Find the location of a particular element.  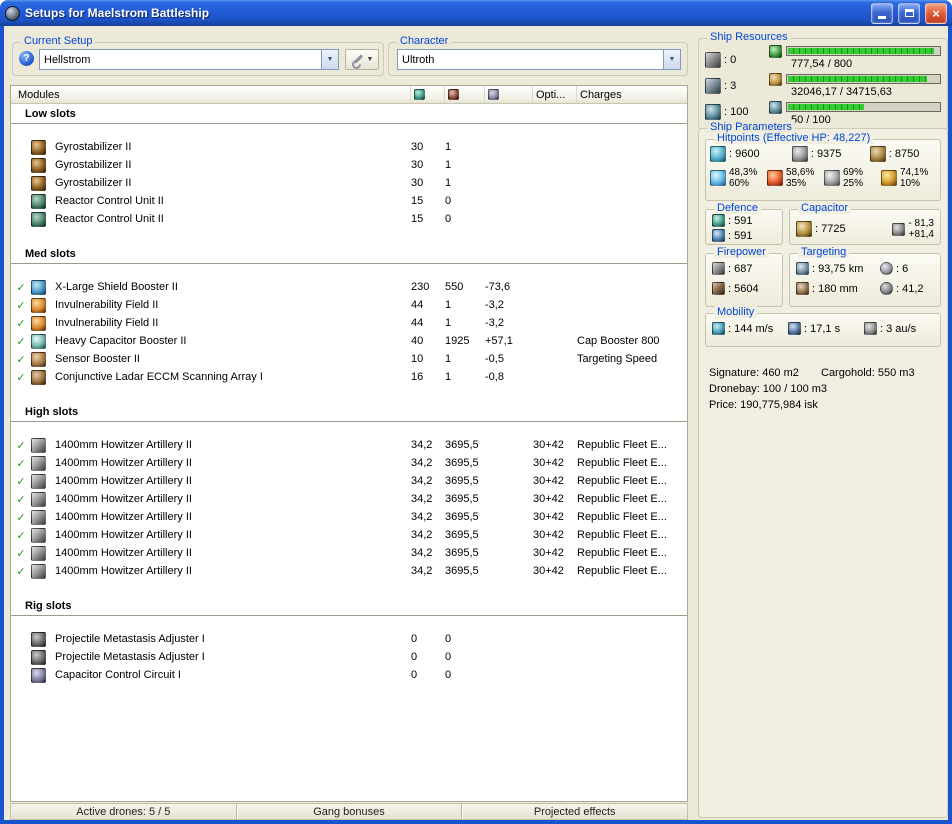

cpu-column-header is located at coordinates (428, 94).